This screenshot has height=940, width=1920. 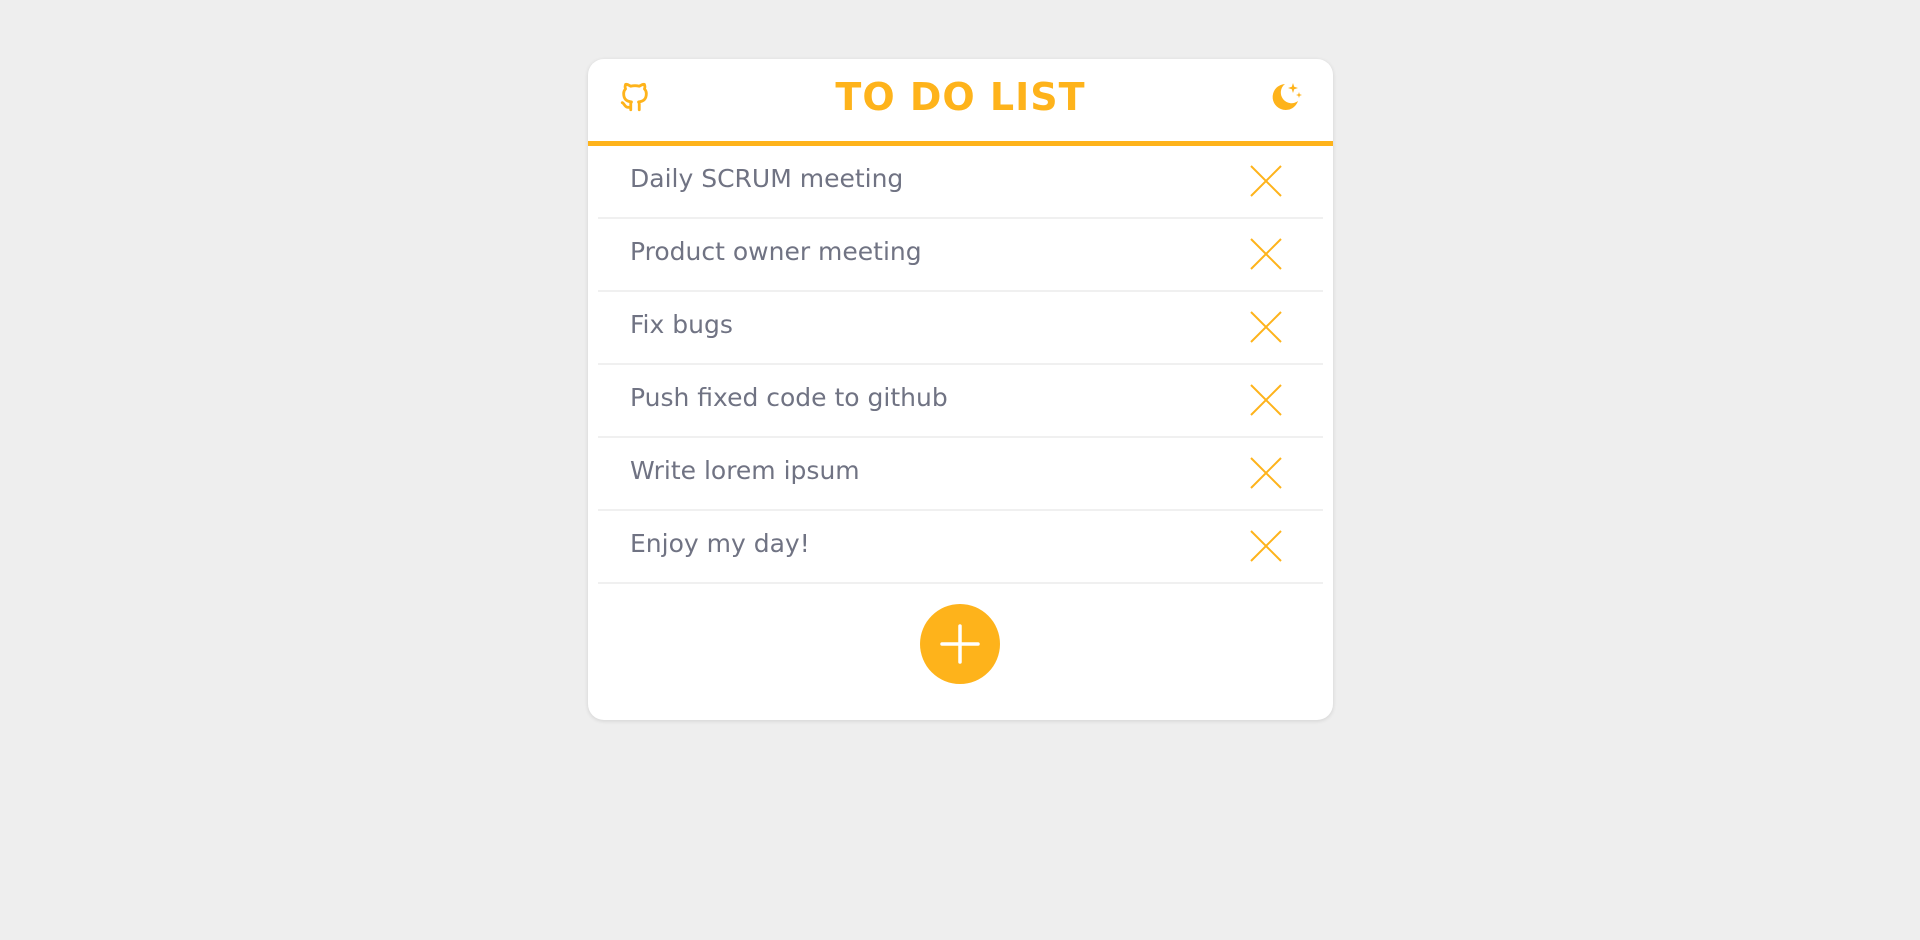 I want to click on list-item: Push fixed code to github, so click(x=960, y=401).